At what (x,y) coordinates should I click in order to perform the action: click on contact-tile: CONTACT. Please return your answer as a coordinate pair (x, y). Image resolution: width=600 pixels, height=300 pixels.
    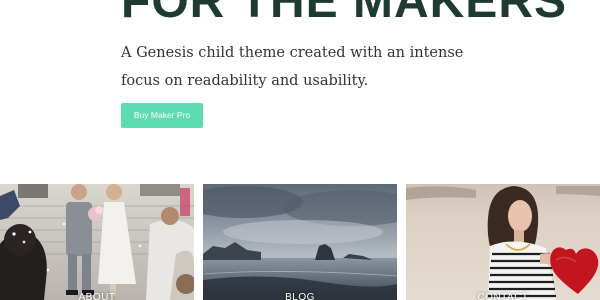
    Looking at the image, I should click on (503, 242).